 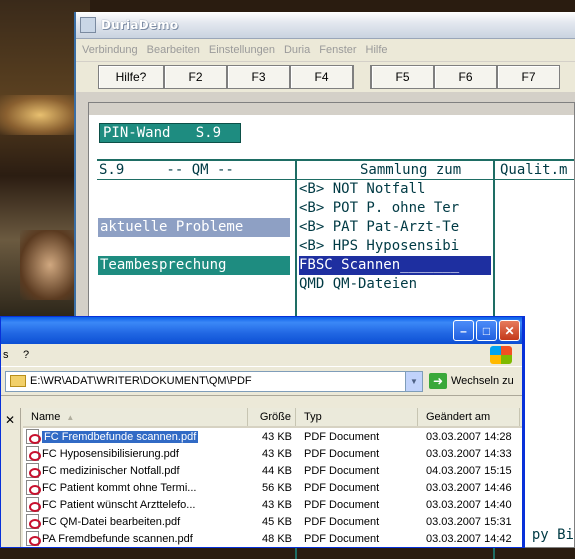 What do you see at coordinates (140, 25) in the screenshot?
I see `window-title: DuriaDemo` at bounding box center [140, 25].